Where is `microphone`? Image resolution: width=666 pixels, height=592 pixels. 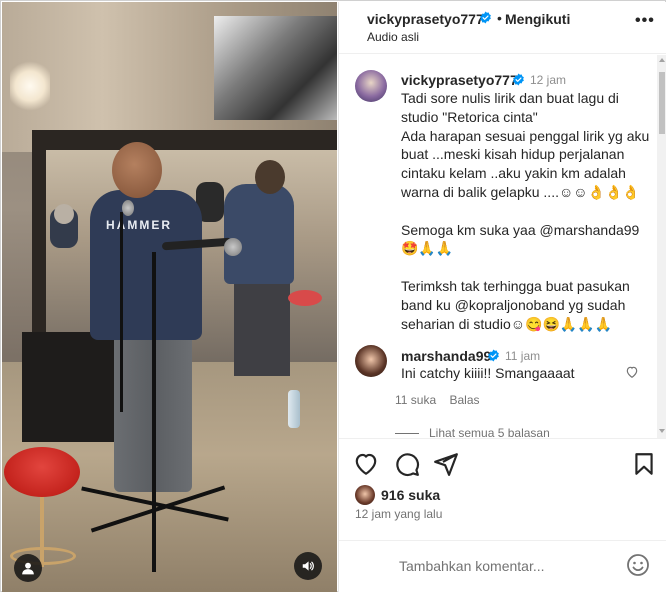
microphone is located at coordinates (233, 247).